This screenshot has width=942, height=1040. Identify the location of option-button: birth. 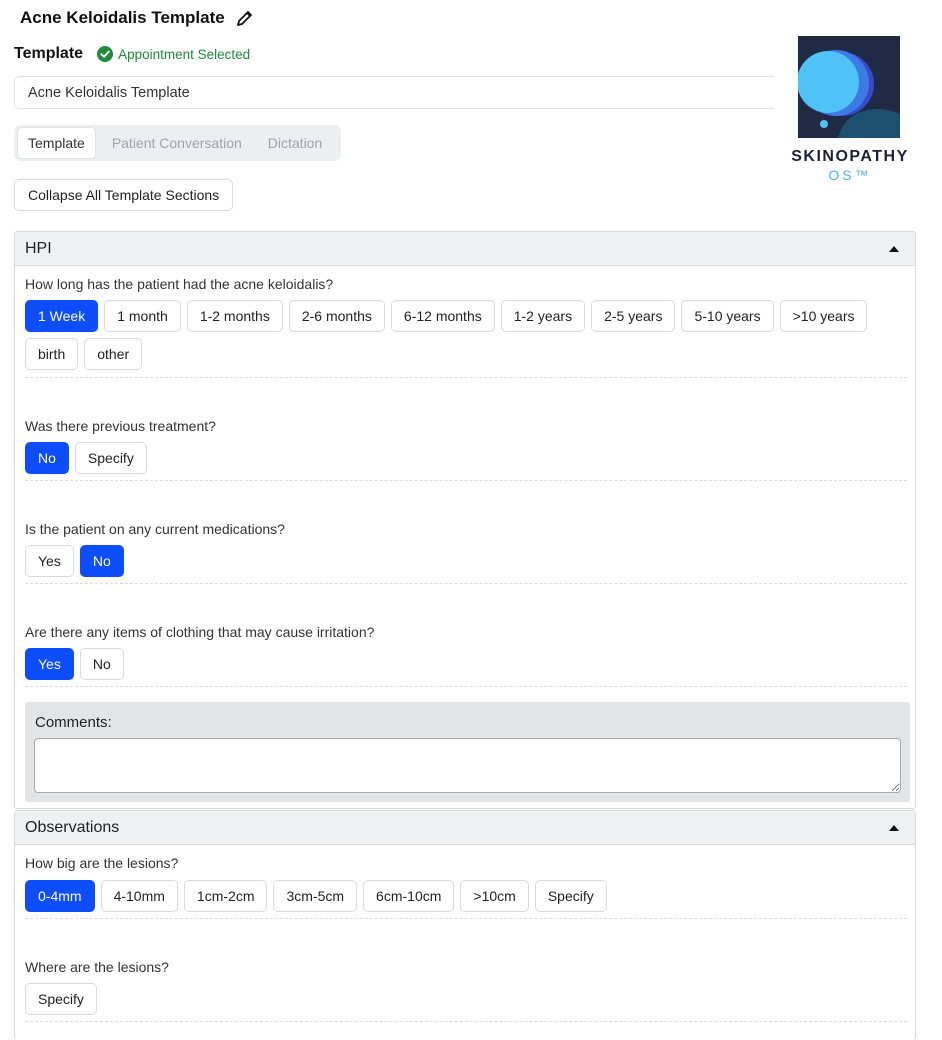
(52, 354).